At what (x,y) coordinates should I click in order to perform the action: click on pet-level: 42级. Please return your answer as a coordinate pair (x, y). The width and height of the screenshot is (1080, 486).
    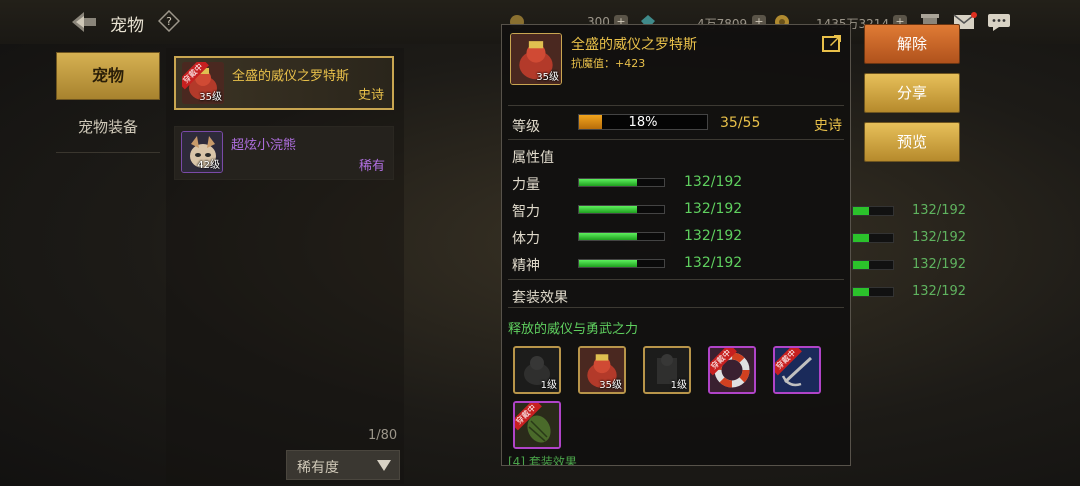
    Looking at the image, I should click on (208, 165).